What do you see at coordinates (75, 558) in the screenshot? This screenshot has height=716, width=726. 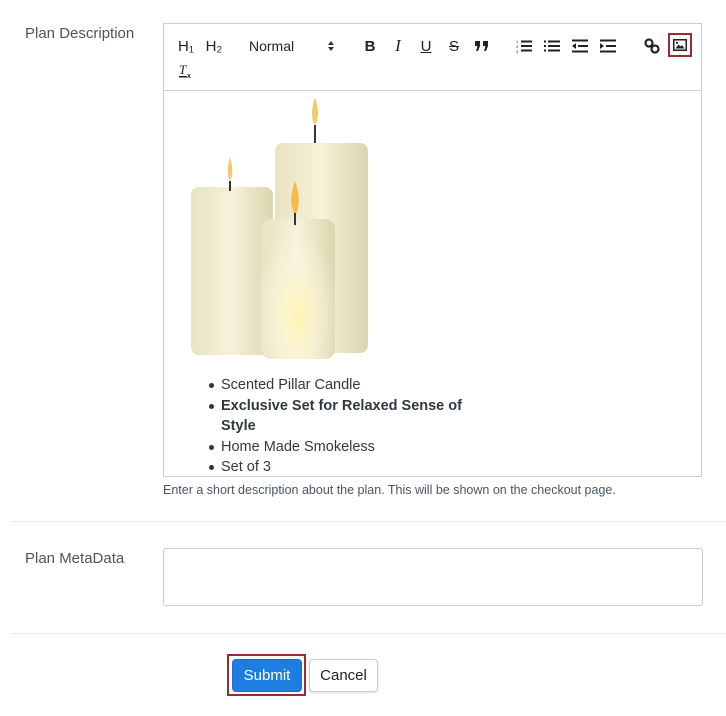 I see `plan-metadata-label: Plan MetaData` at bounding box center [75, 558].